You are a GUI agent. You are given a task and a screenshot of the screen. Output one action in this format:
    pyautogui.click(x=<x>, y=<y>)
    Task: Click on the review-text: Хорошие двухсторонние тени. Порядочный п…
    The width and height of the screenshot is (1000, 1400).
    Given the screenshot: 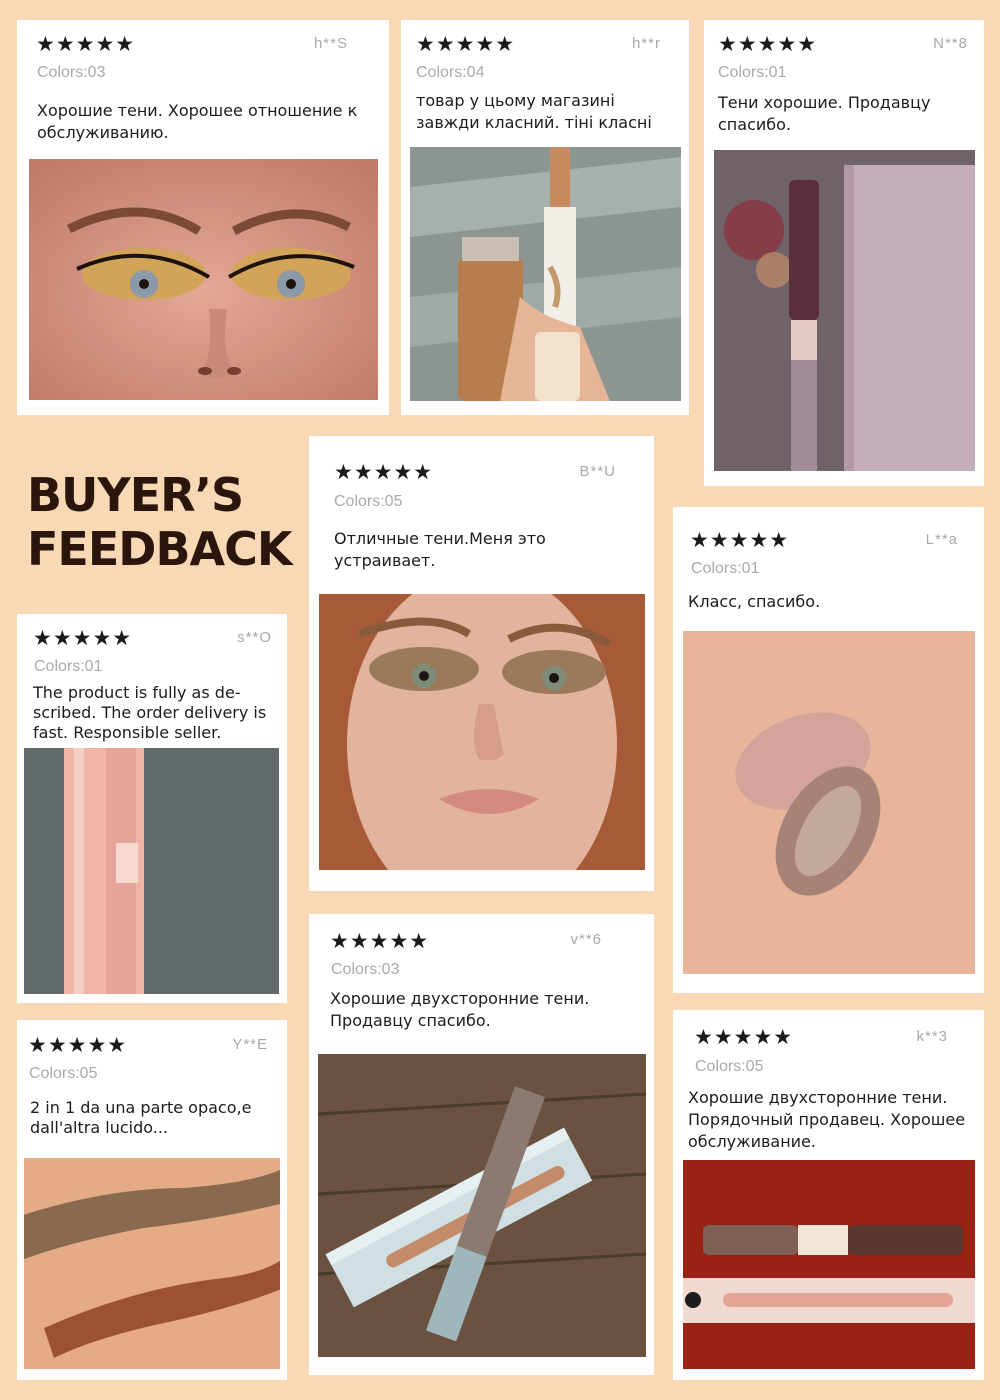 What is the action you would take?
    pyautogui.click(x=827, y=1119)
    